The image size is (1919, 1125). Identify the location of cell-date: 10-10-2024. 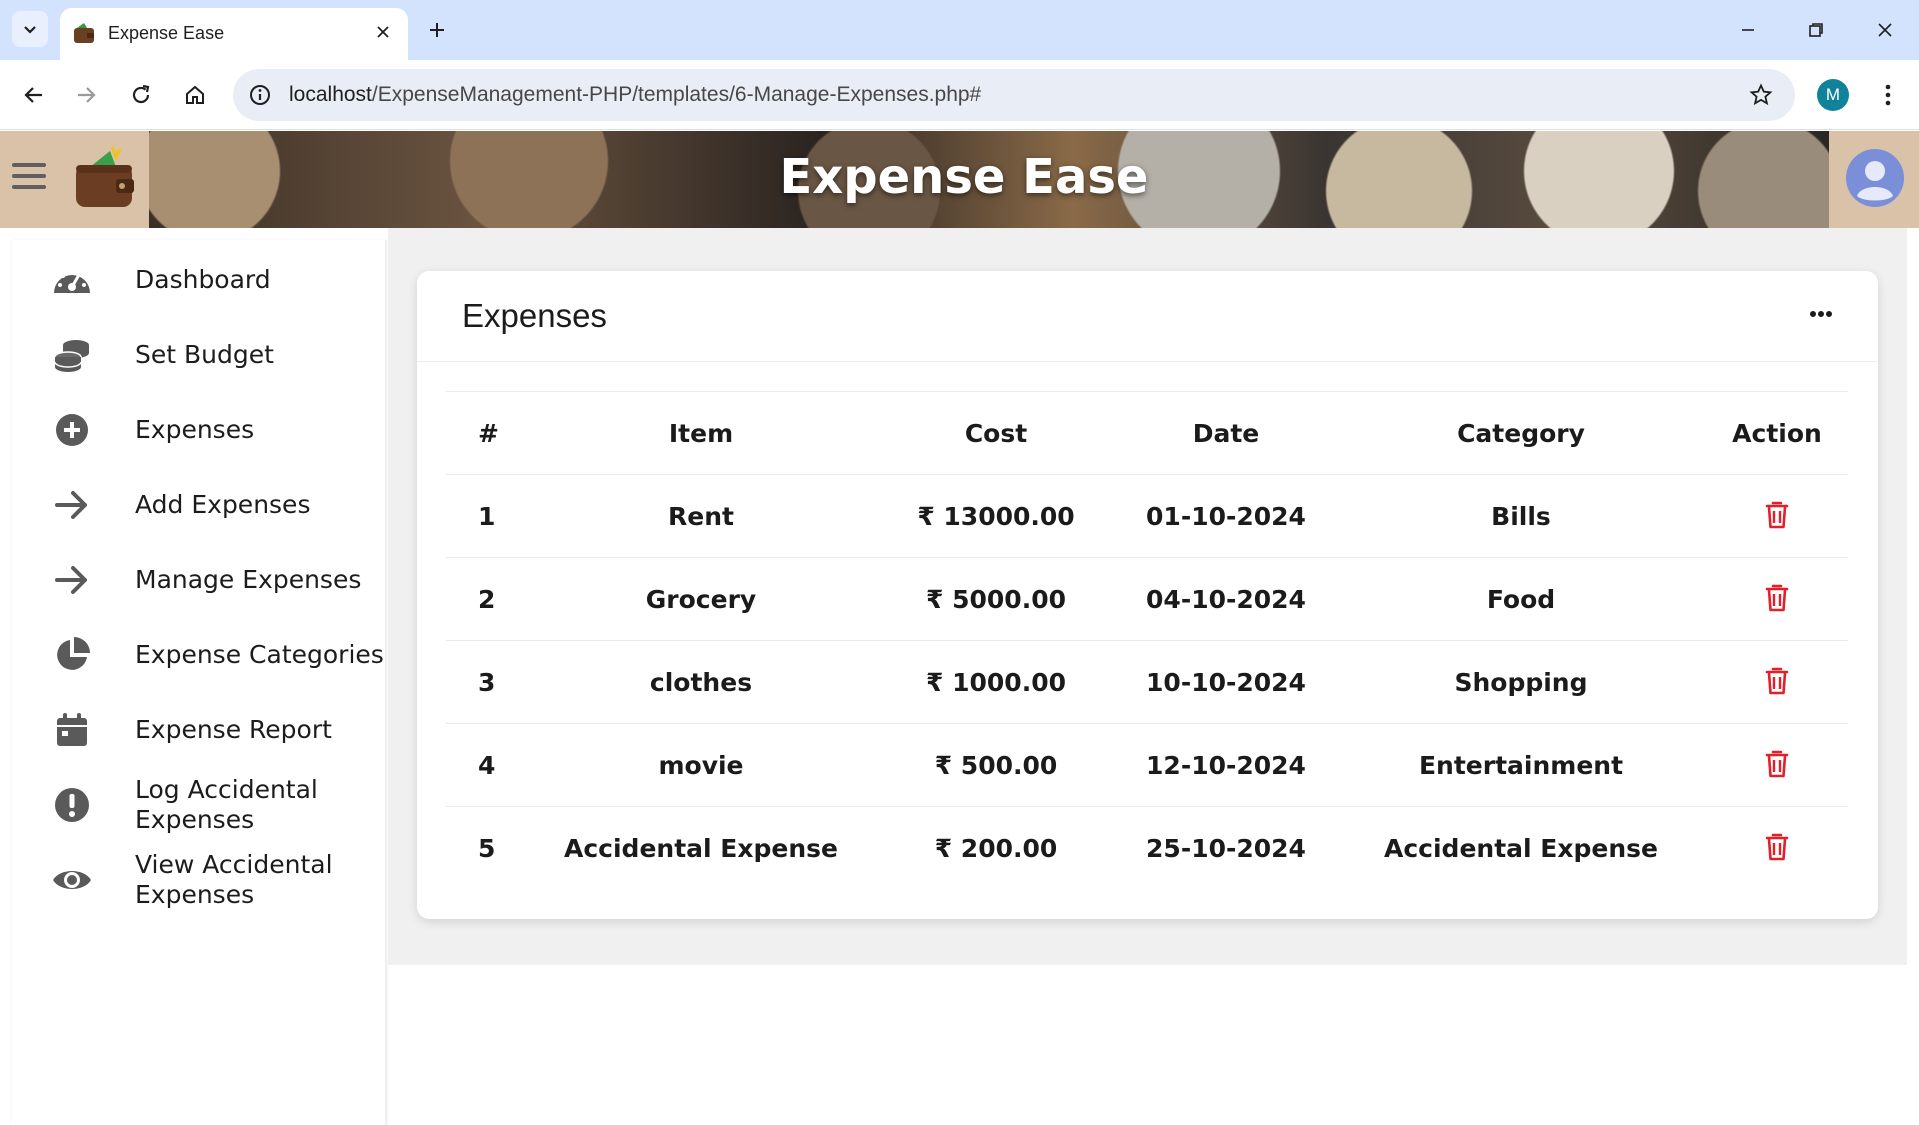
(1226, 682).